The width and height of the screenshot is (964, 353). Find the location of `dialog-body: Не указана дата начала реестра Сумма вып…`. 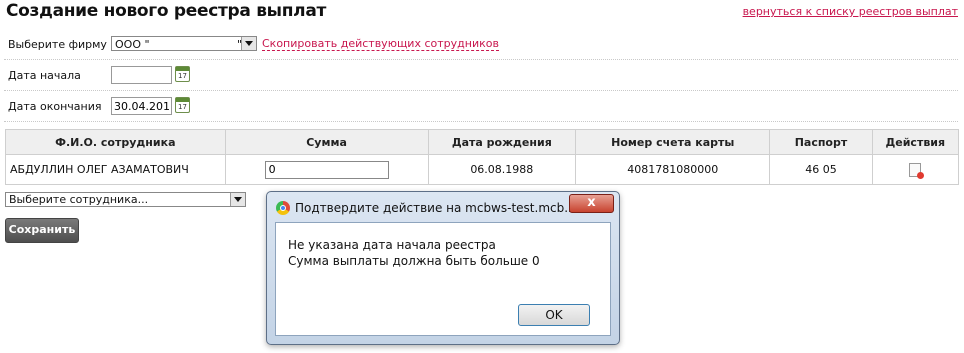

dialog-body: Не указана дата начала реестра Сумма вып… is located at coordinates (443, 279).